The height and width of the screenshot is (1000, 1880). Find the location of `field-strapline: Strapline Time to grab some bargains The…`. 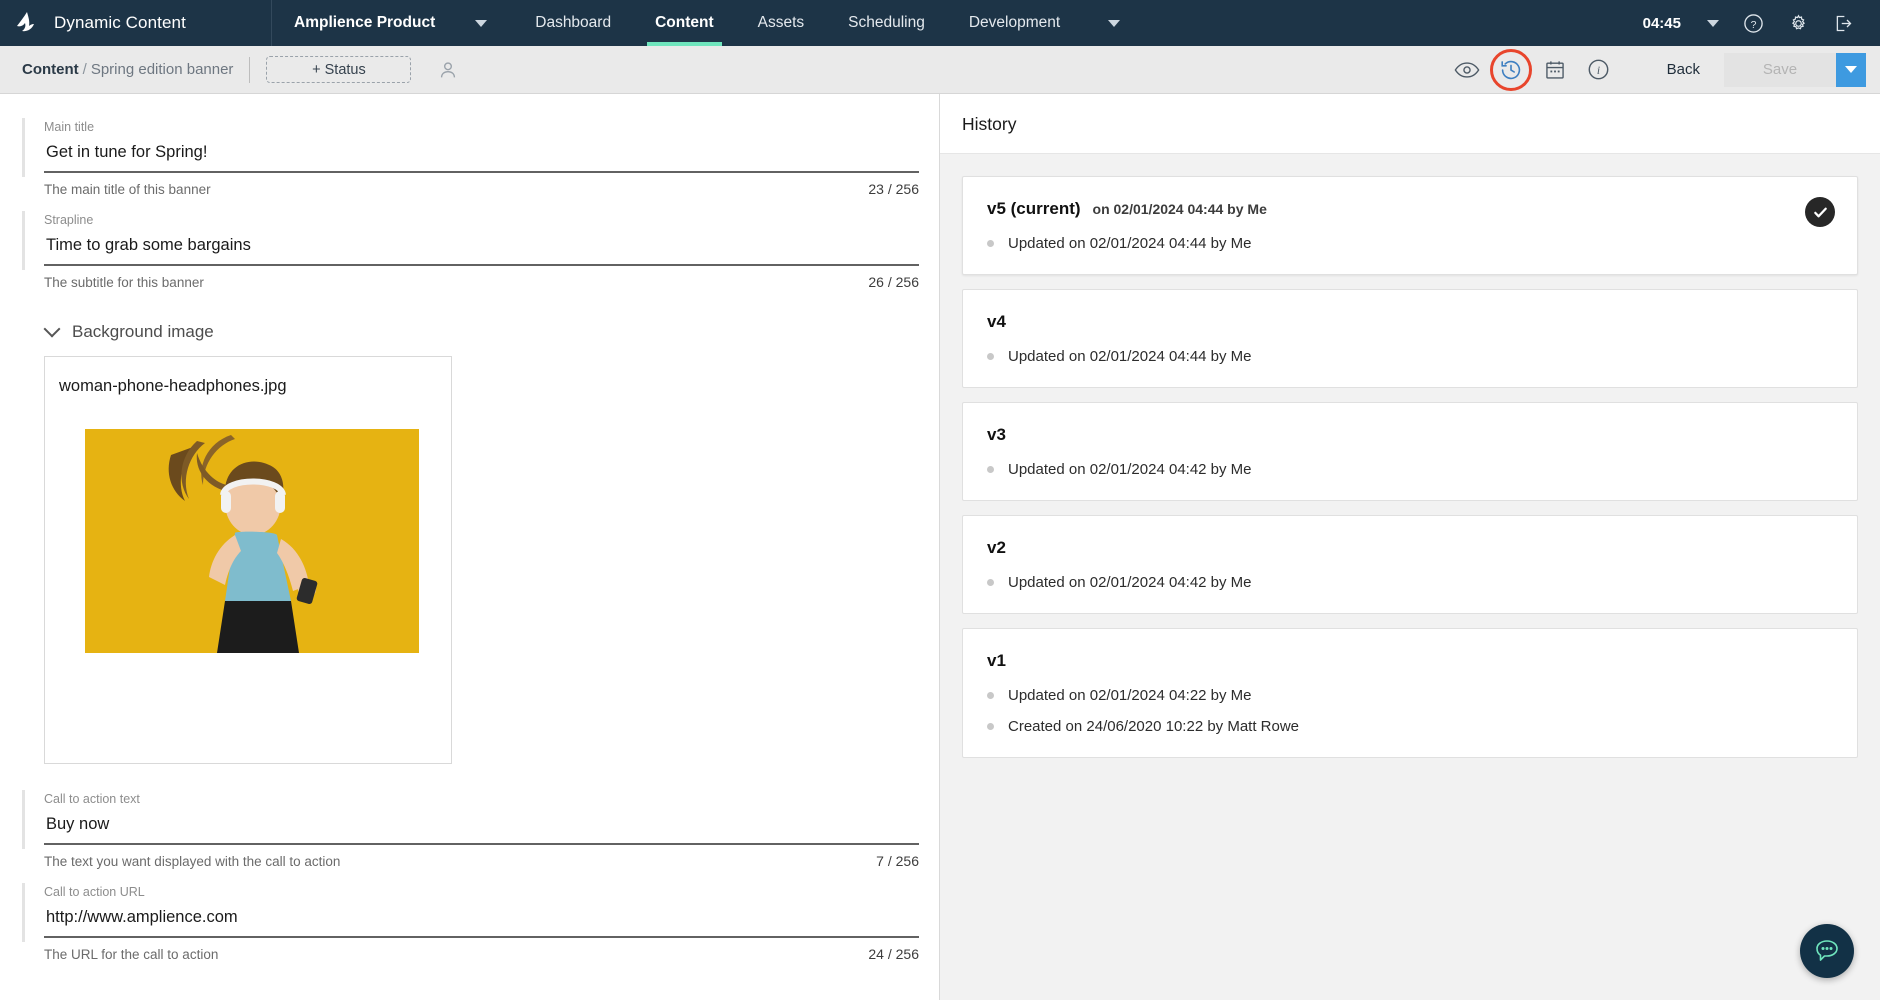

field-strapline: Strapline Time to grab some bargains The… is located at coordinates (469, 246).